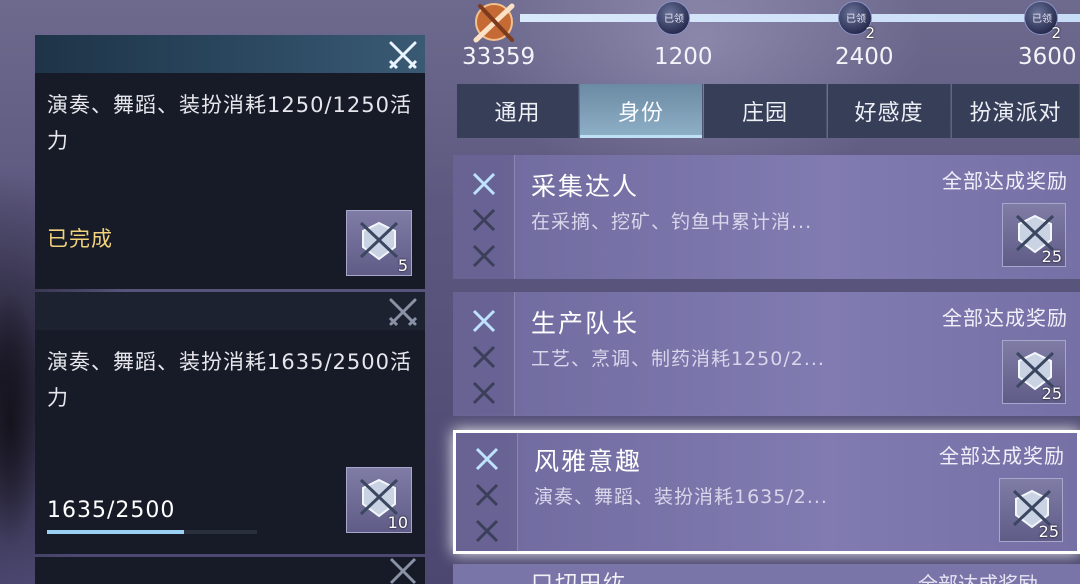 Image resolution: width=1080 pixels, height=584 pixels. I want to click on achievement-row: 生产队长 工艺、烹调、制药消耗1250/2... 全部达成奖励 25, so click(766, 354).